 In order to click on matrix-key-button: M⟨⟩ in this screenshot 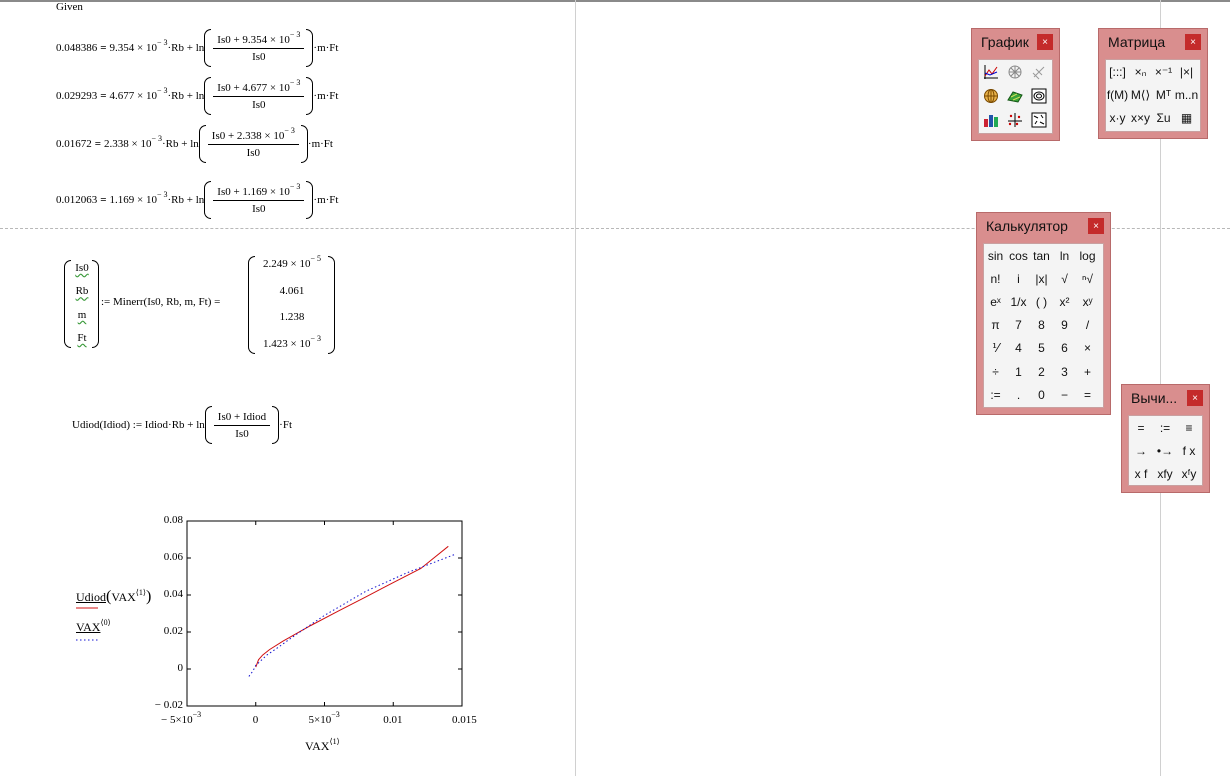, I will do `click(1140, 94)`.